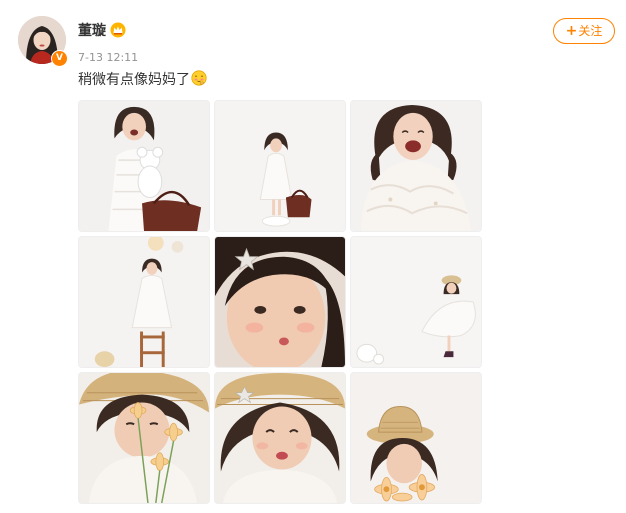 This screenshot has height=513, width=626. Describe the element at coordinates (590, 31) in the screenshot. I see `follow-button-label: 关注` at that location.